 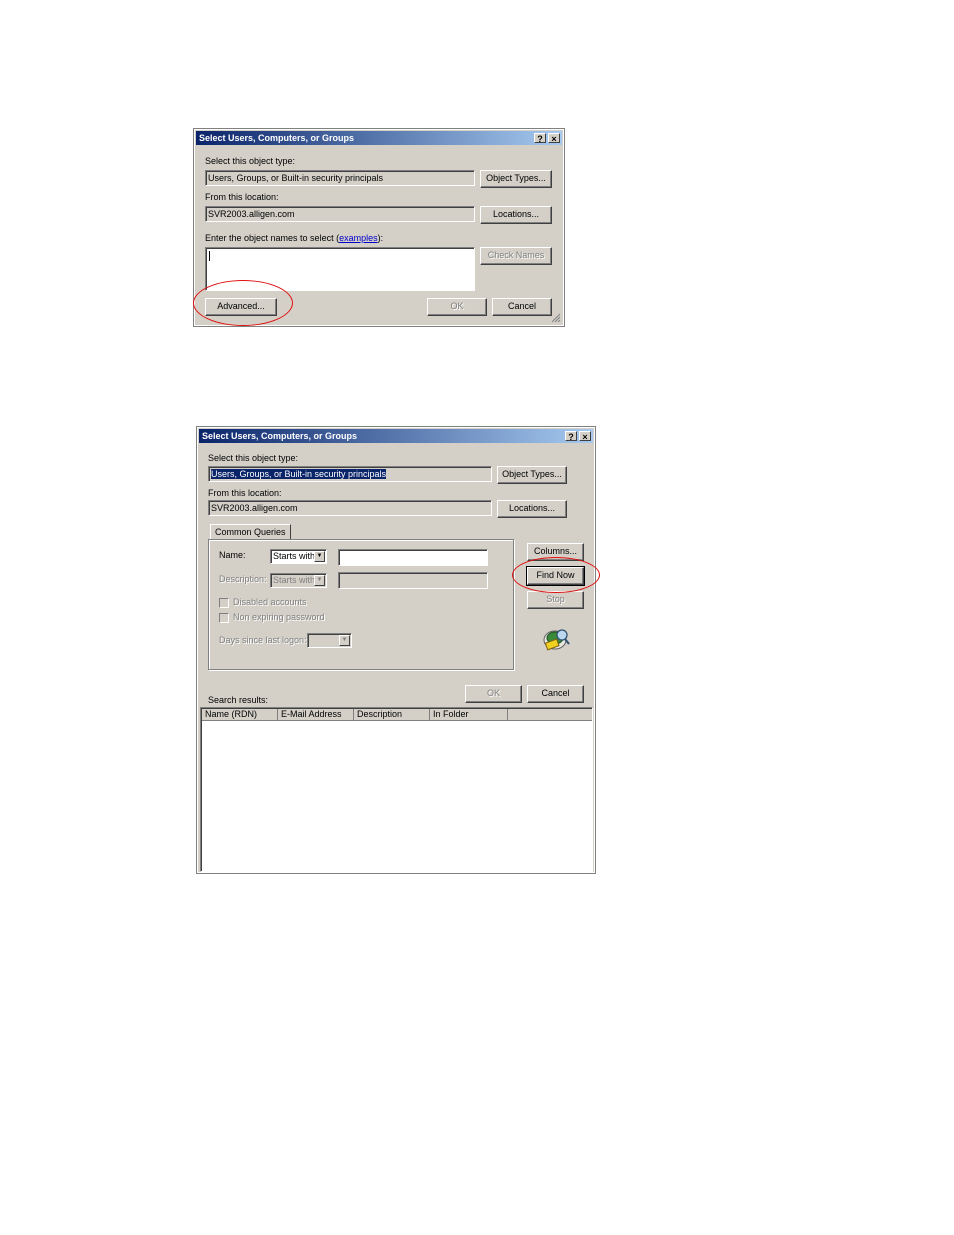 I want to click on text-cursor, so click(x=209, y=256).